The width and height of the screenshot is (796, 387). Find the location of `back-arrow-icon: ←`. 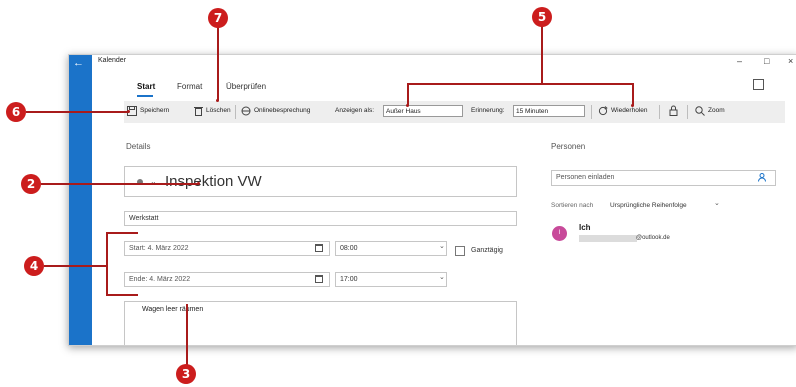

back-arrow-icon: ← is located at coordinates (78, 63).